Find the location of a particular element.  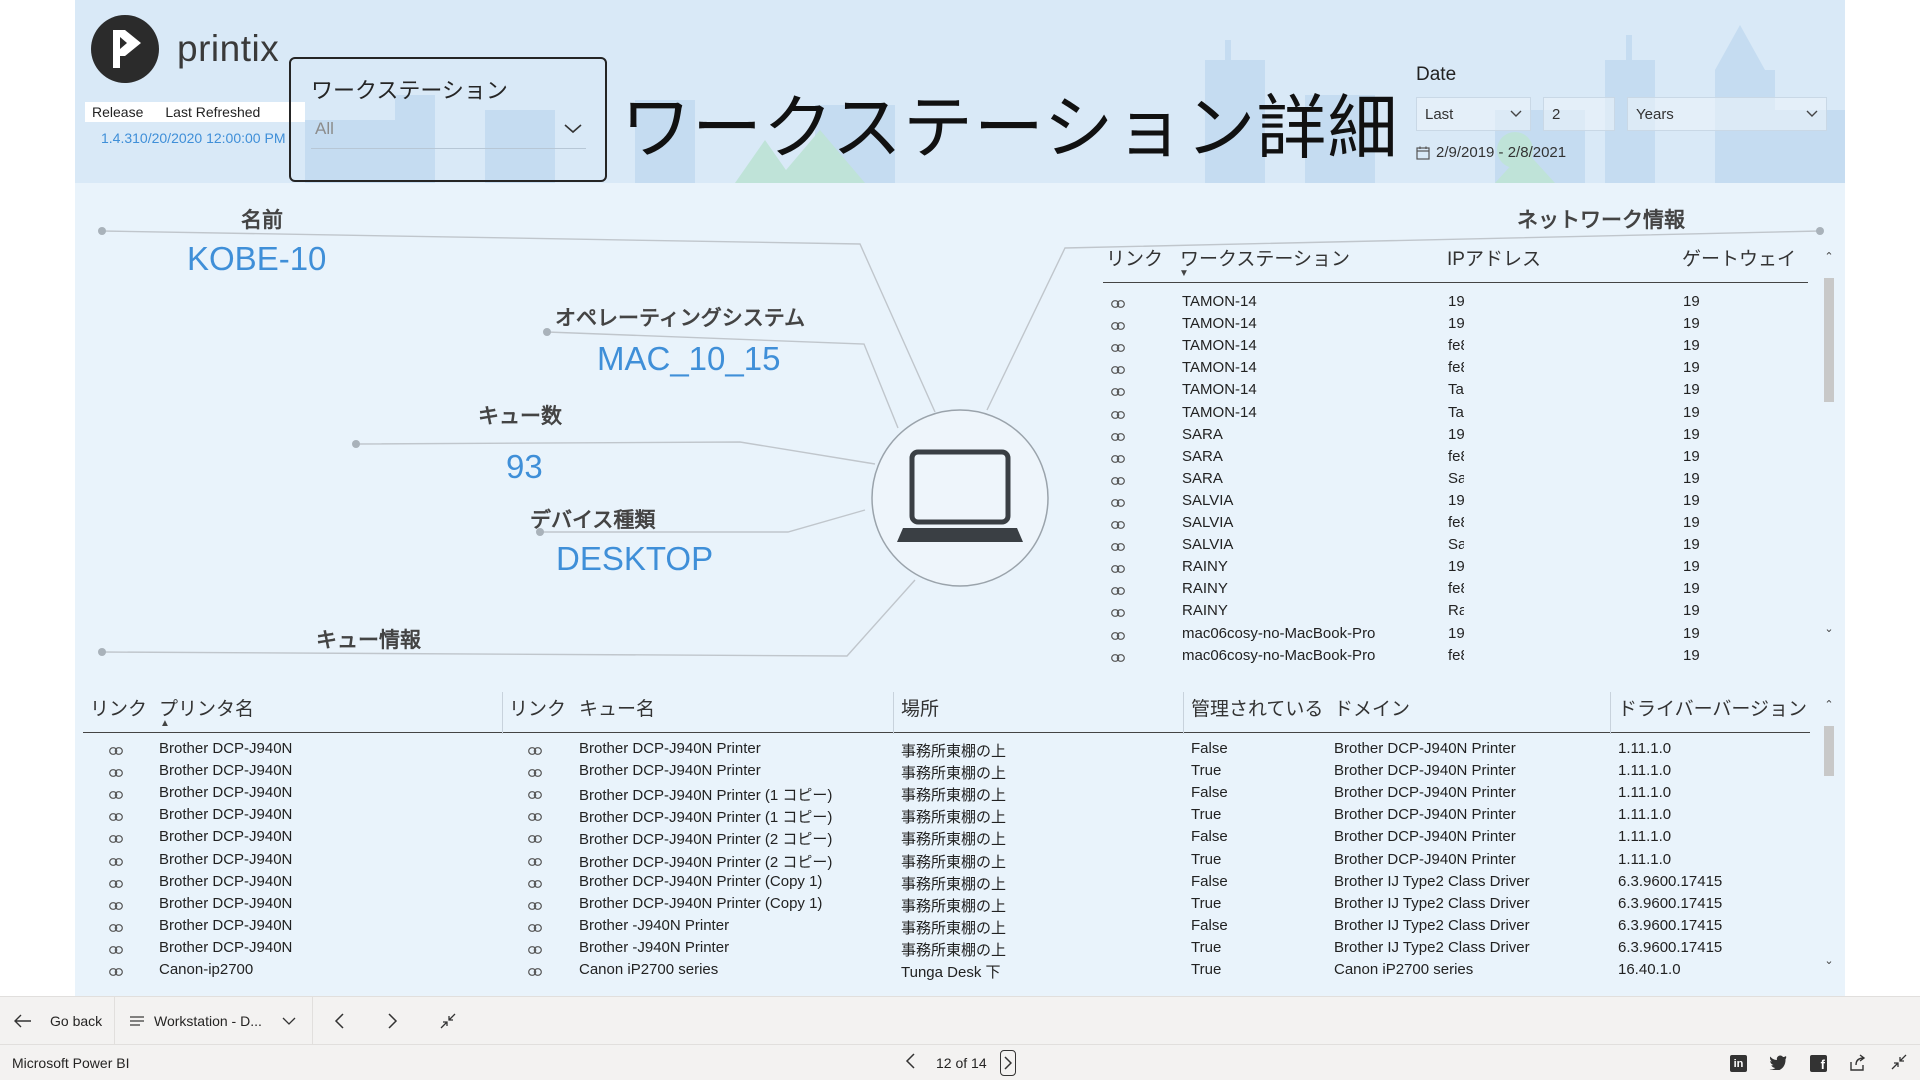

queue-header-managed: 管理されている is located at coordinates (1257, 707).